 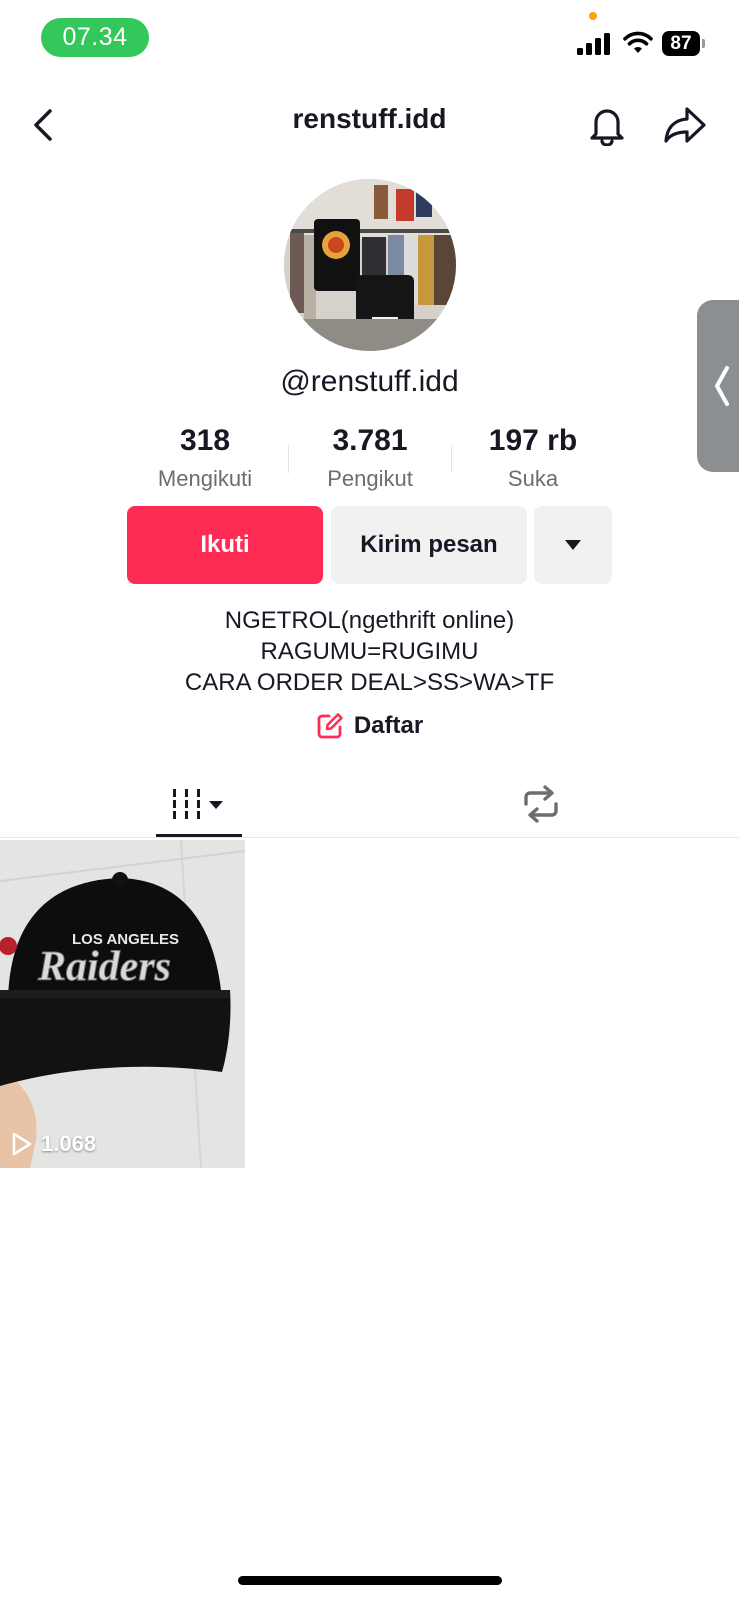 I want to click on play-icon, so click(x=22, y=1144).